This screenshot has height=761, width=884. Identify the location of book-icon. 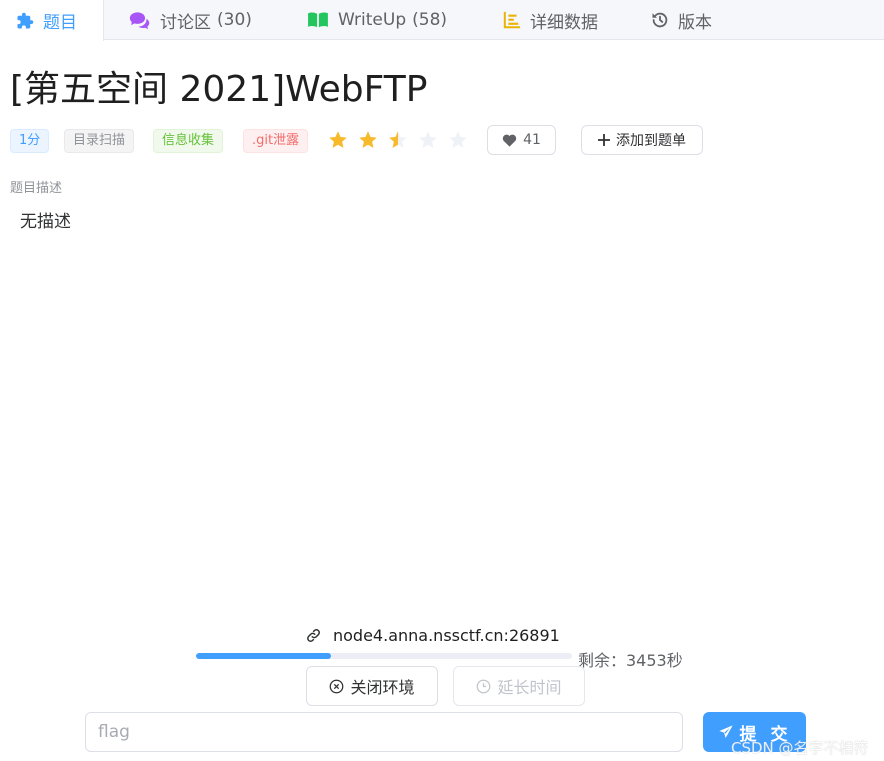
(318, 20).